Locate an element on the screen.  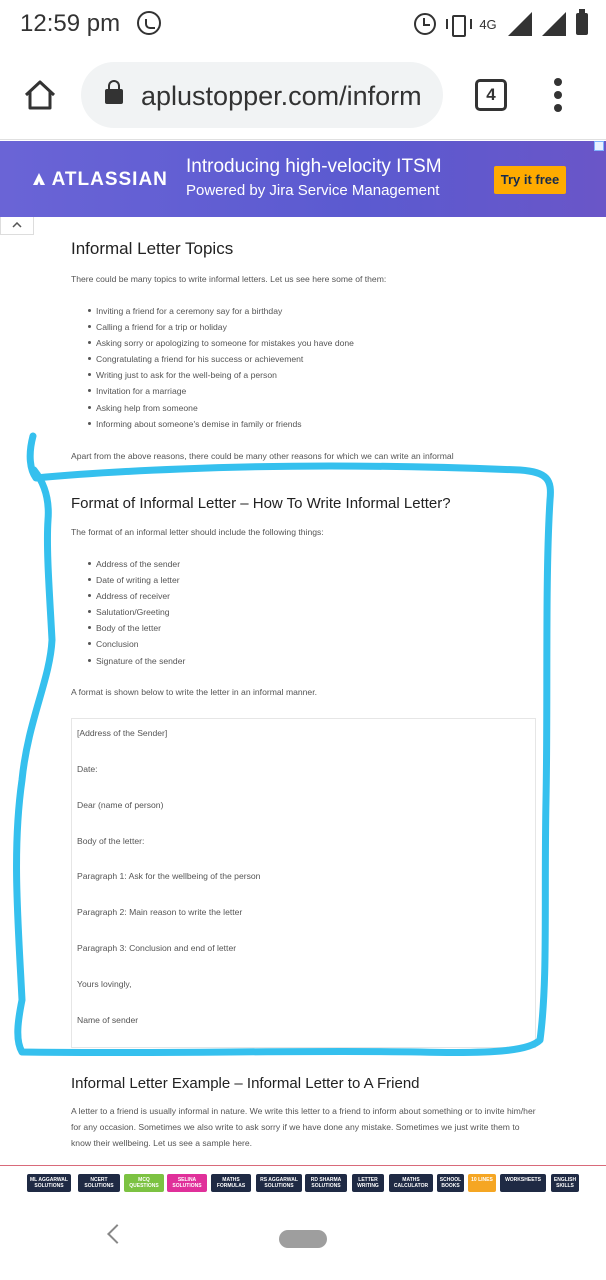
list-item: Signature of the sender is located at coordinates (136, 661).